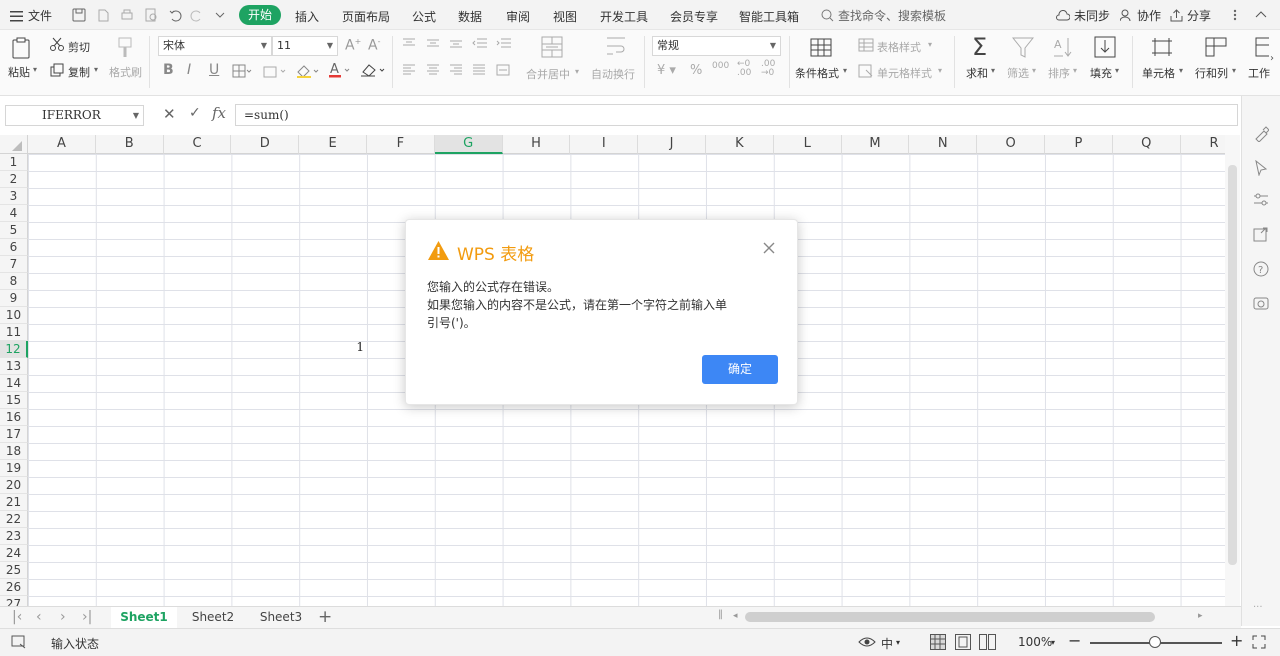 This screenshot has width=1280, height=656. What do you see at coordinates (1190, 15) in the screenshot?
I see `share-button: 分享` at bounding box center [1190, 15].